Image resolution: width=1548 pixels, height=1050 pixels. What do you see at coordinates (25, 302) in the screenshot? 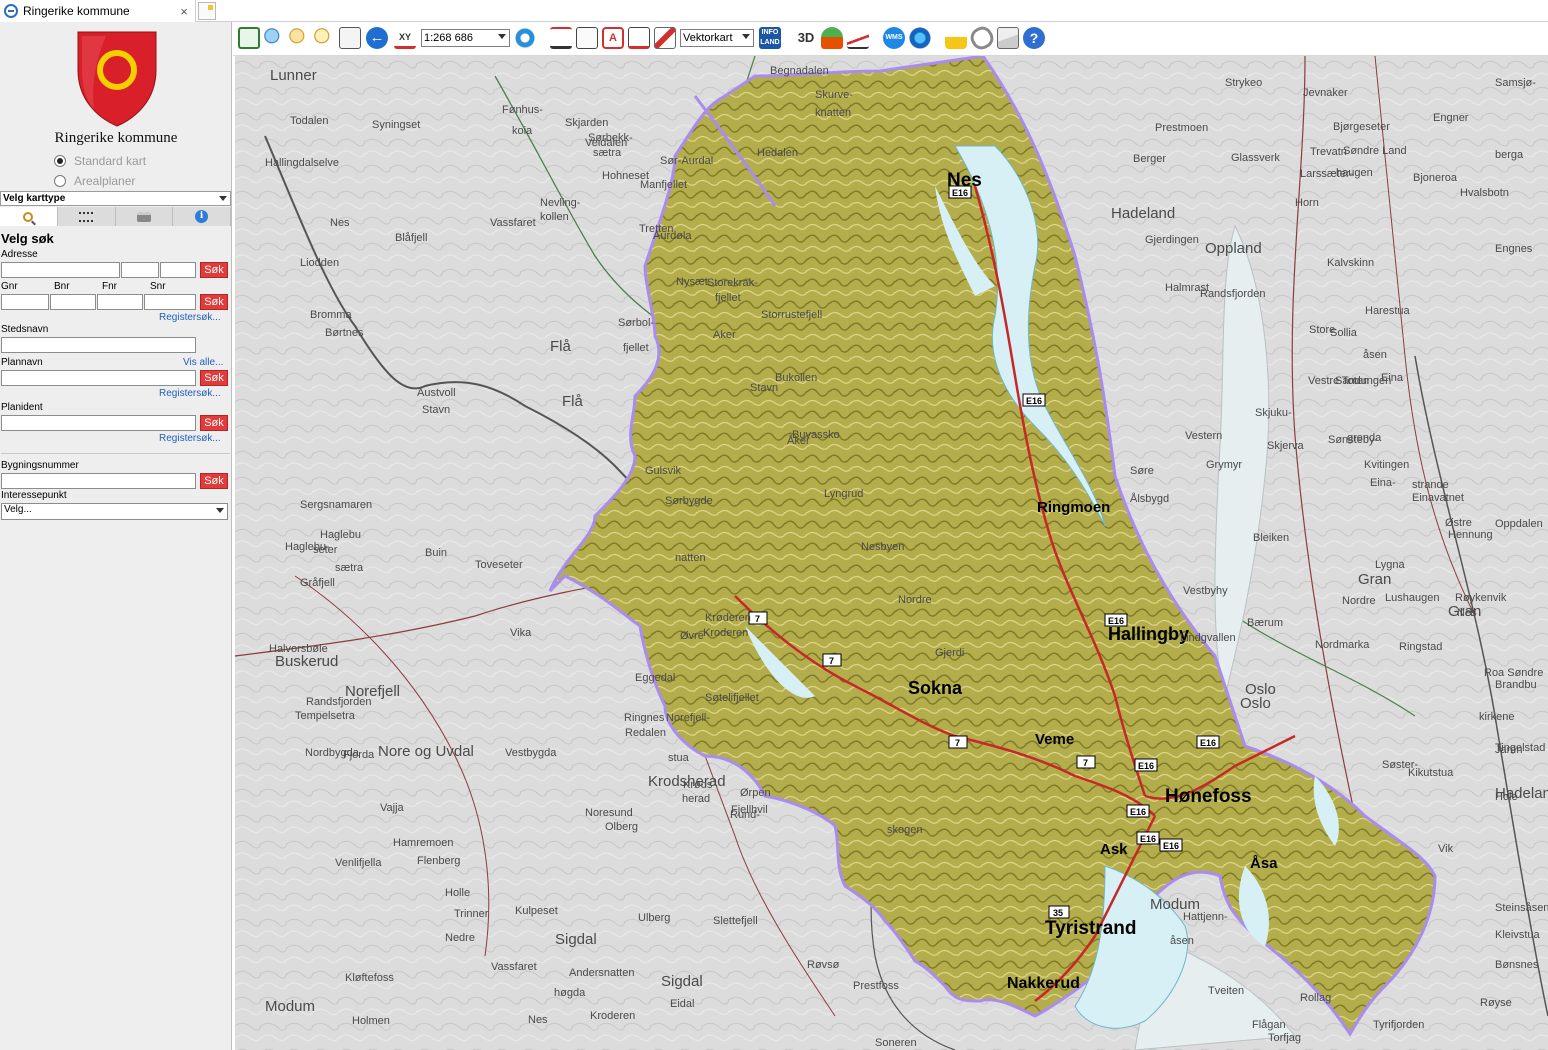
I see `gnr-input` at bounding box center [25, 302].